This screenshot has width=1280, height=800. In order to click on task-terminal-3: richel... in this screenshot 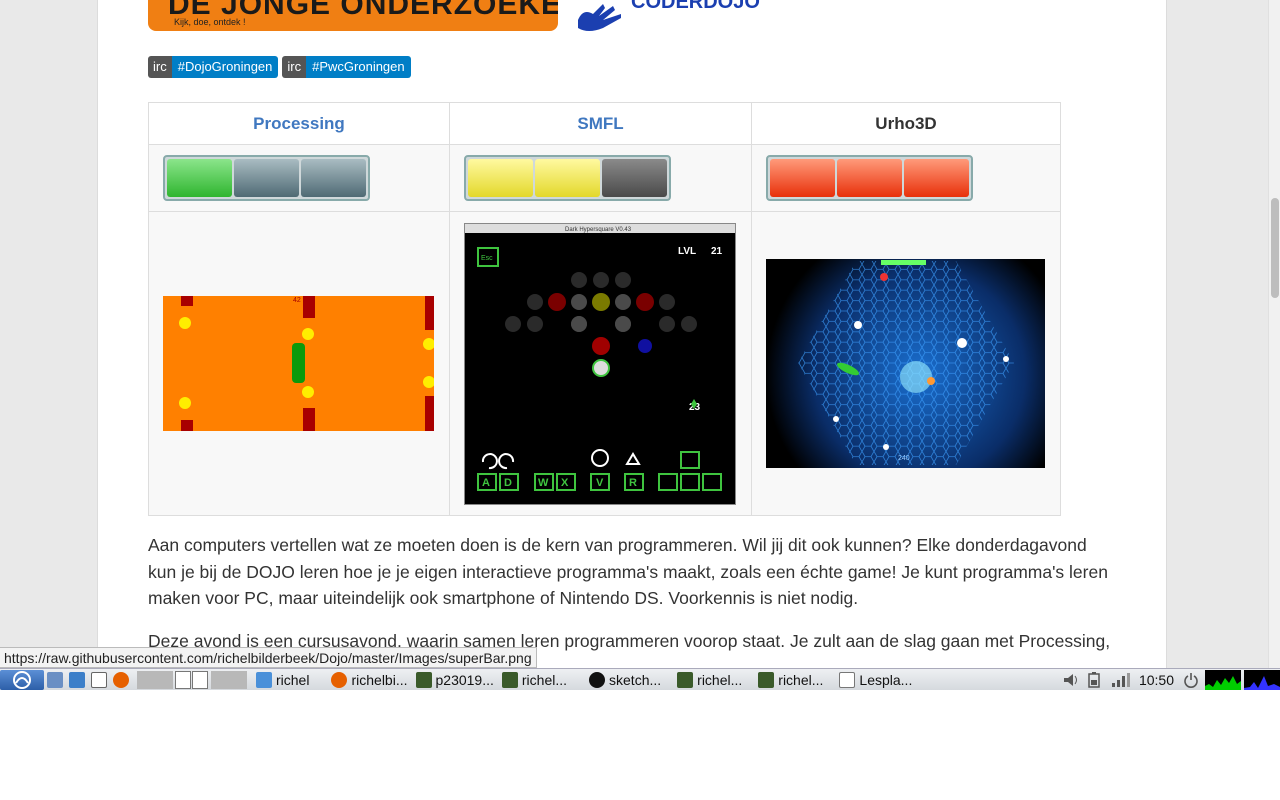, I will do `click(709, 680)`.